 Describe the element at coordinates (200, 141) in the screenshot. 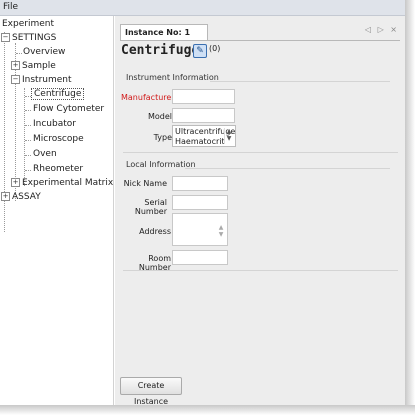

I see `type-option: Haematocrit` at that location.